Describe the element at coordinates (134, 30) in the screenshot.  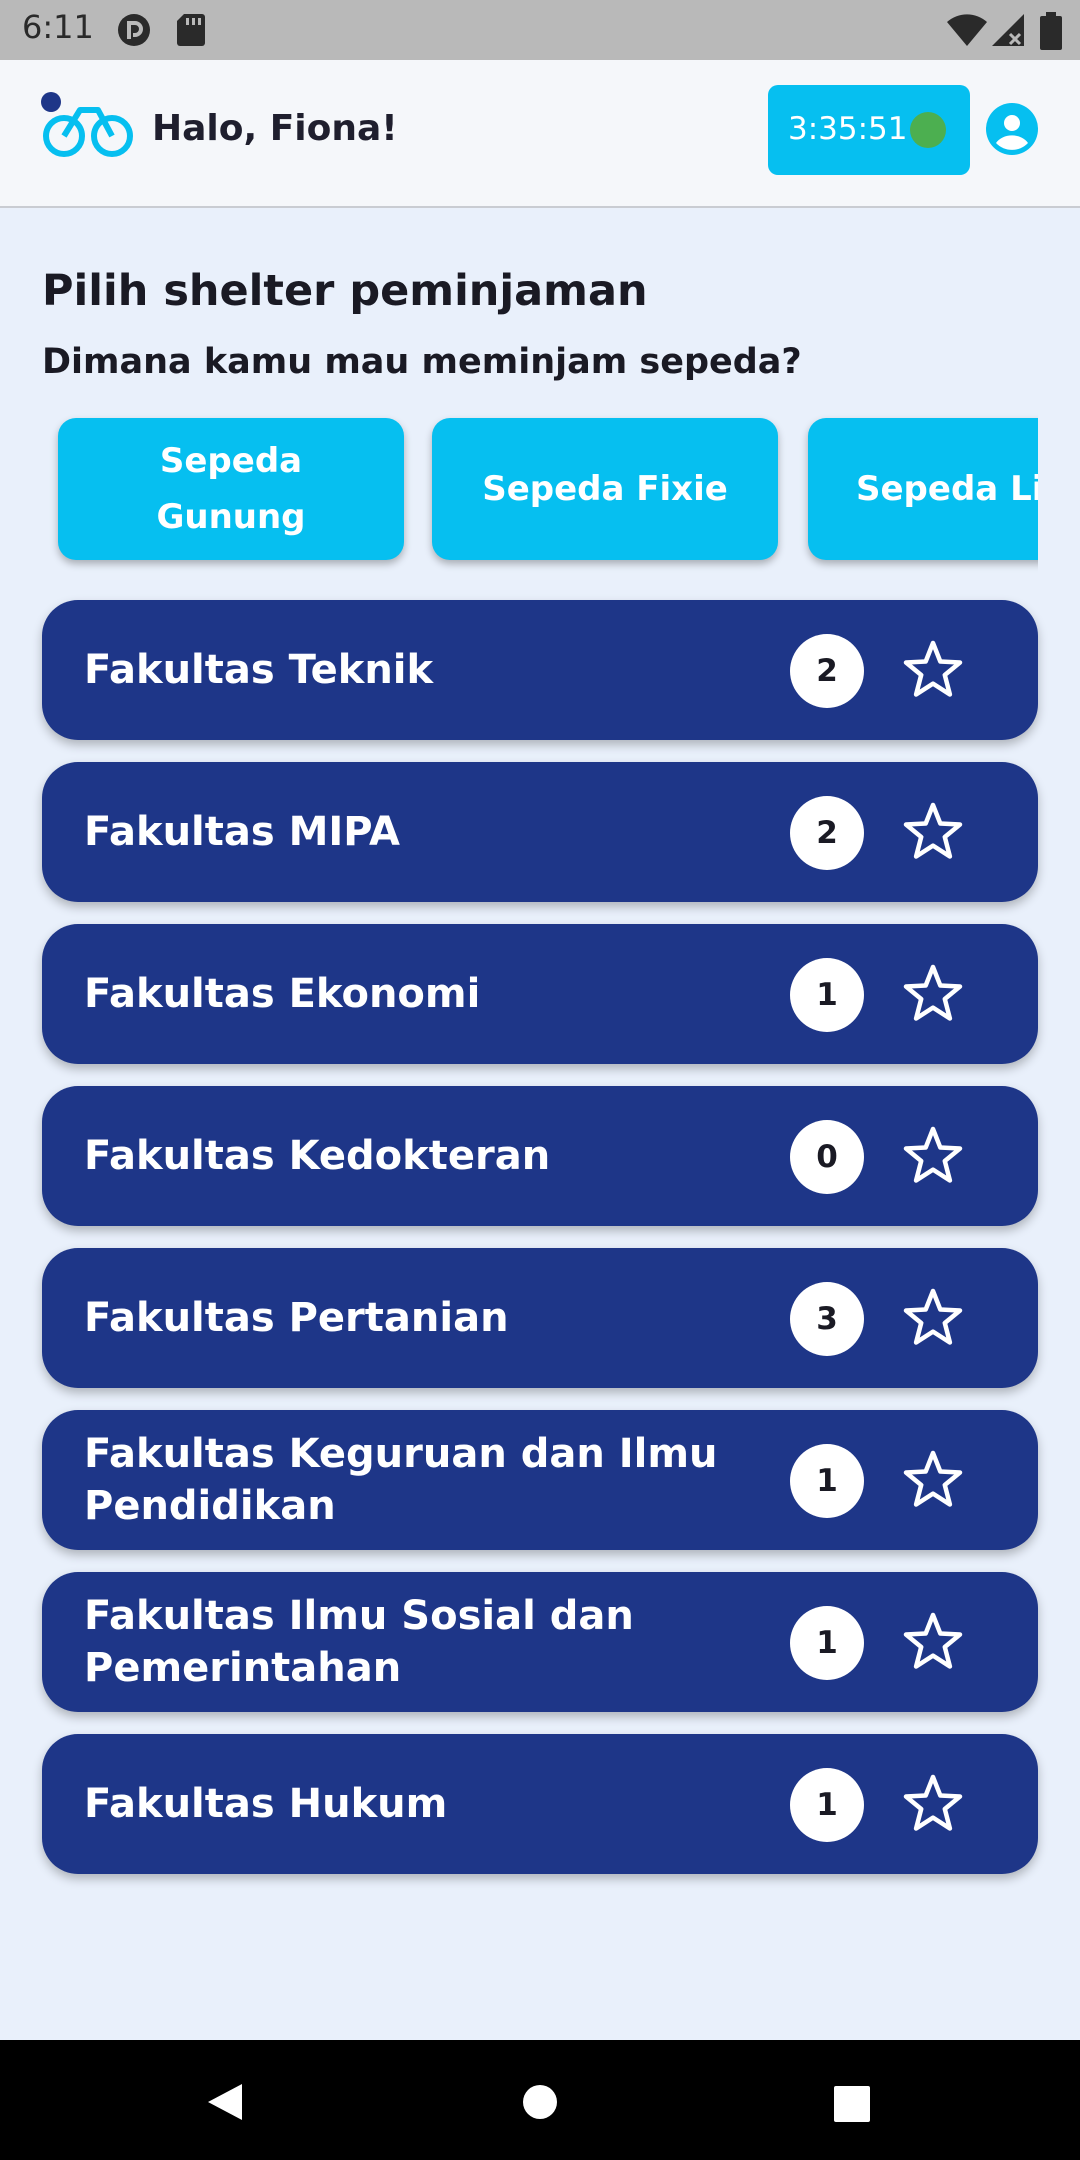
I see `pocket-casts-icon` at that location.